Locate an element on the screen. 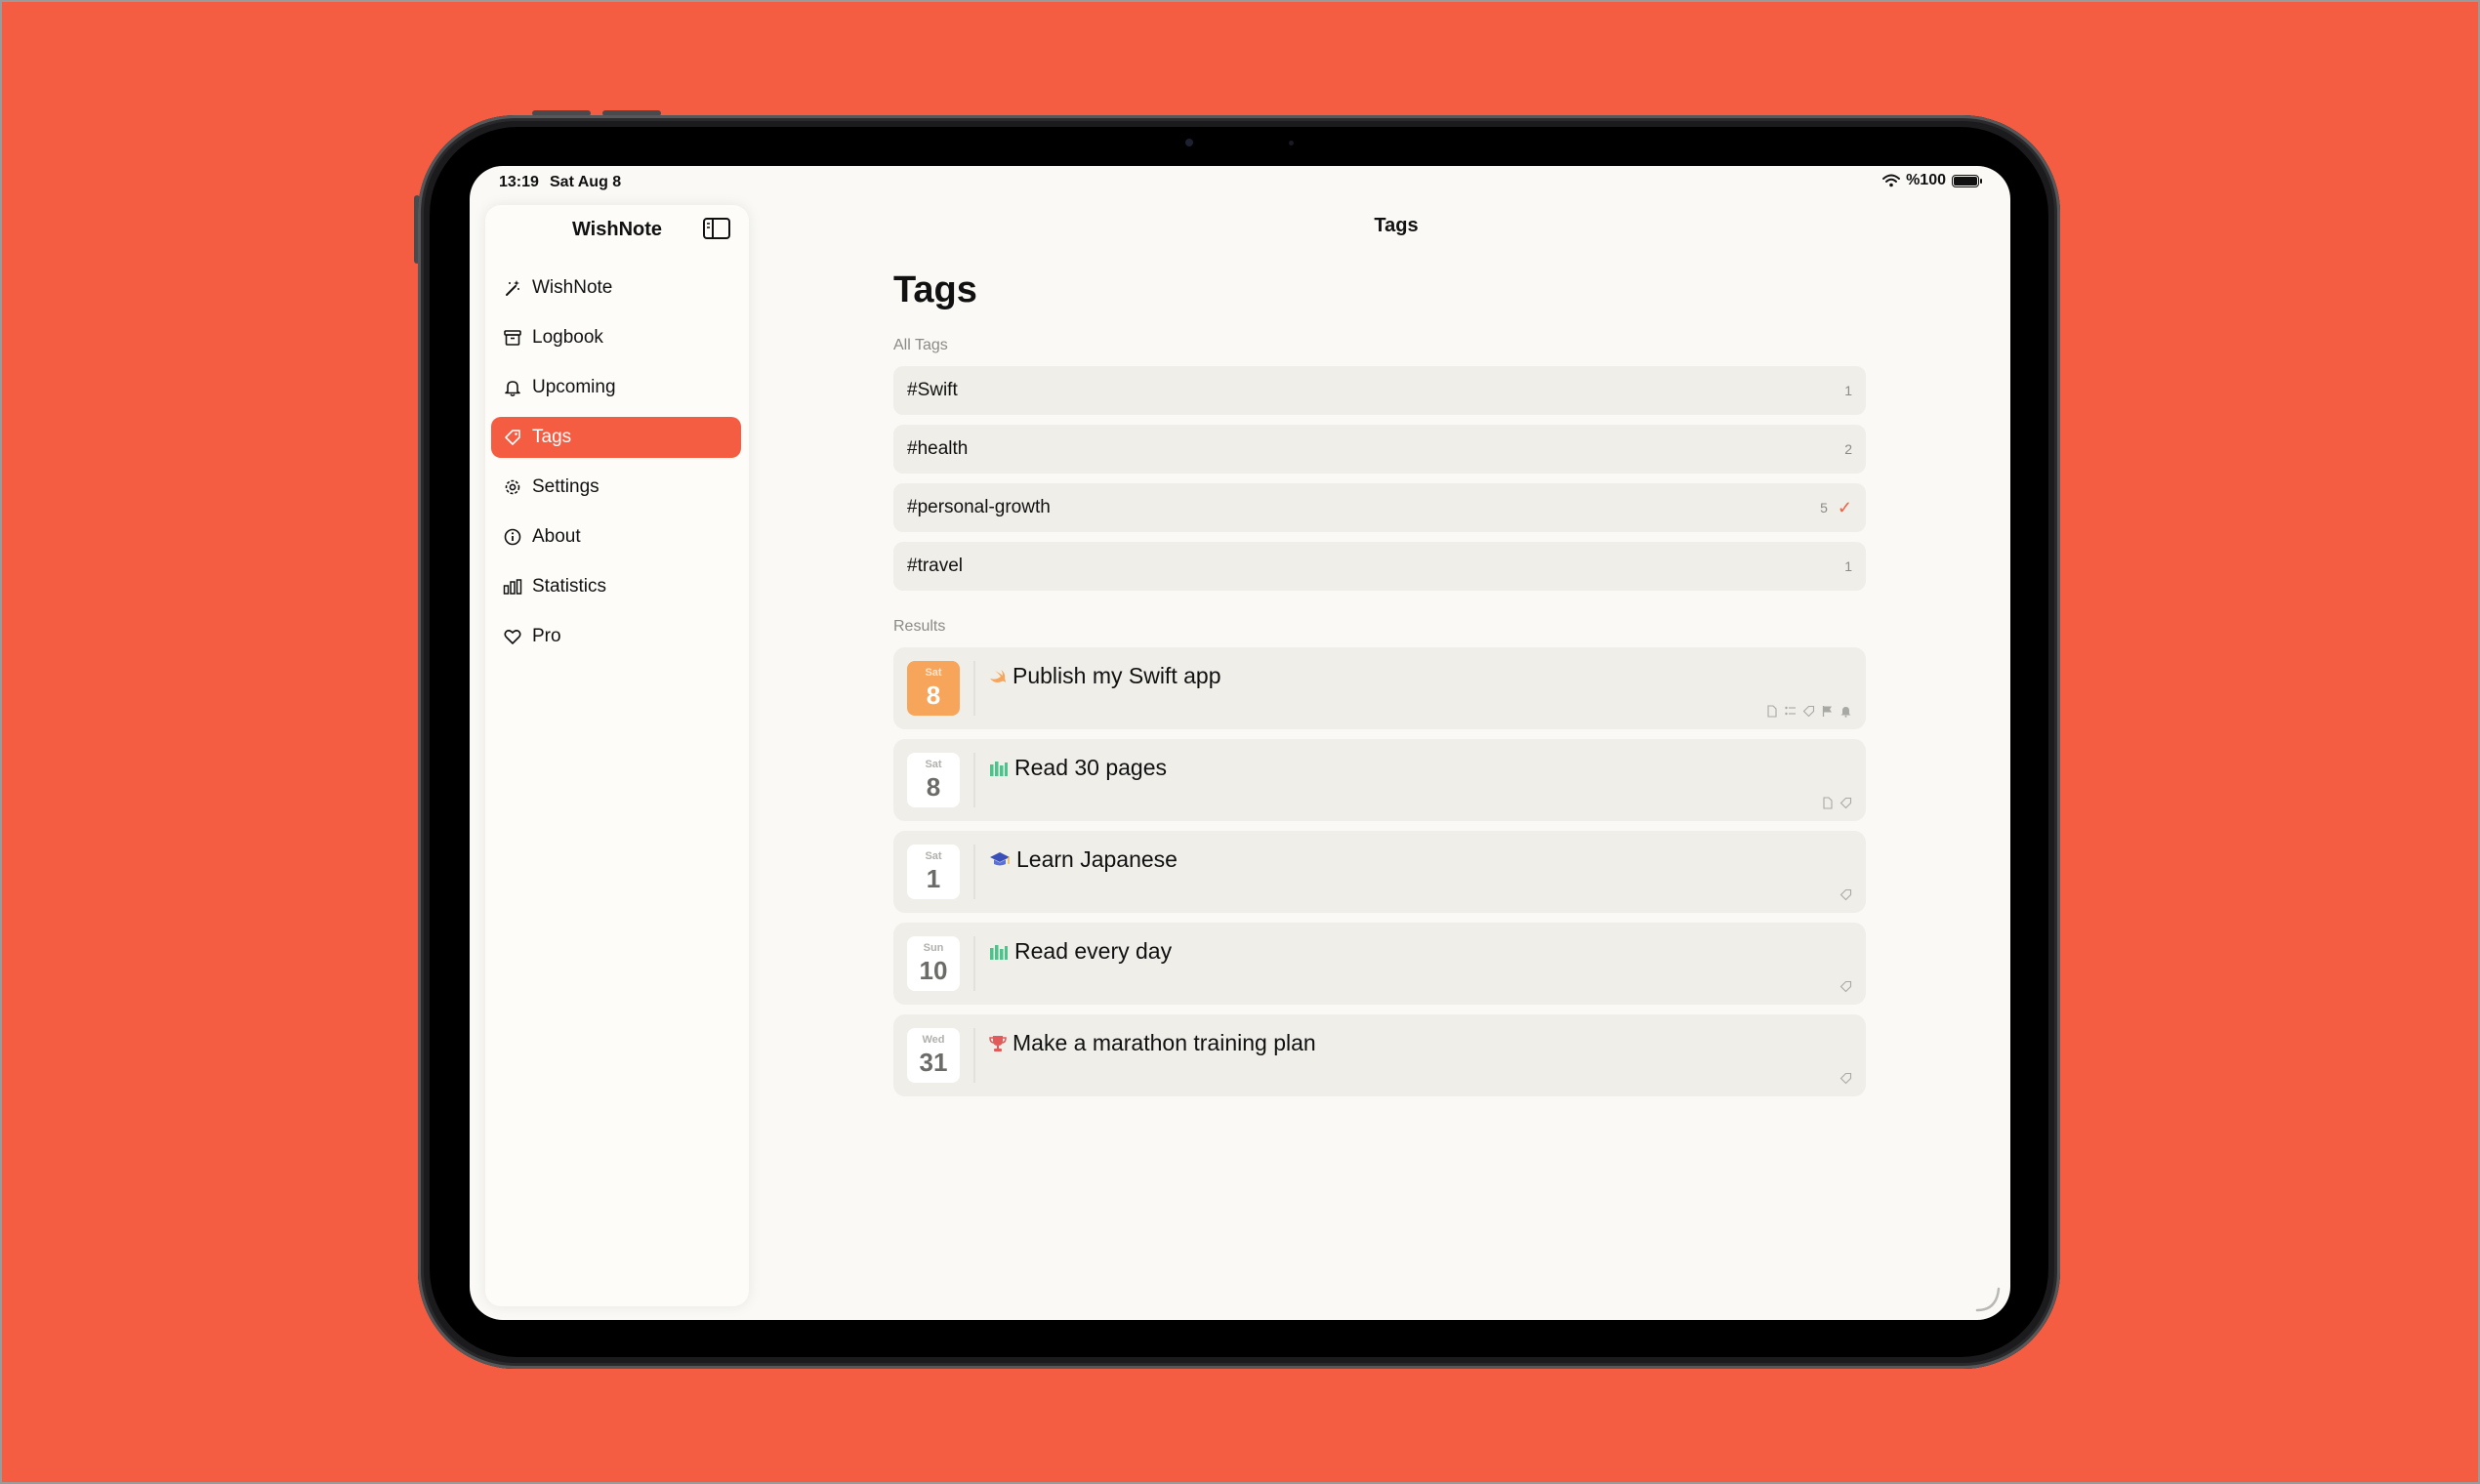 The width and height of the screenshot is (2480, 1484). status-bar: 13:19 Sat Aug 8 %100 is located at coordinates (1240, 184).